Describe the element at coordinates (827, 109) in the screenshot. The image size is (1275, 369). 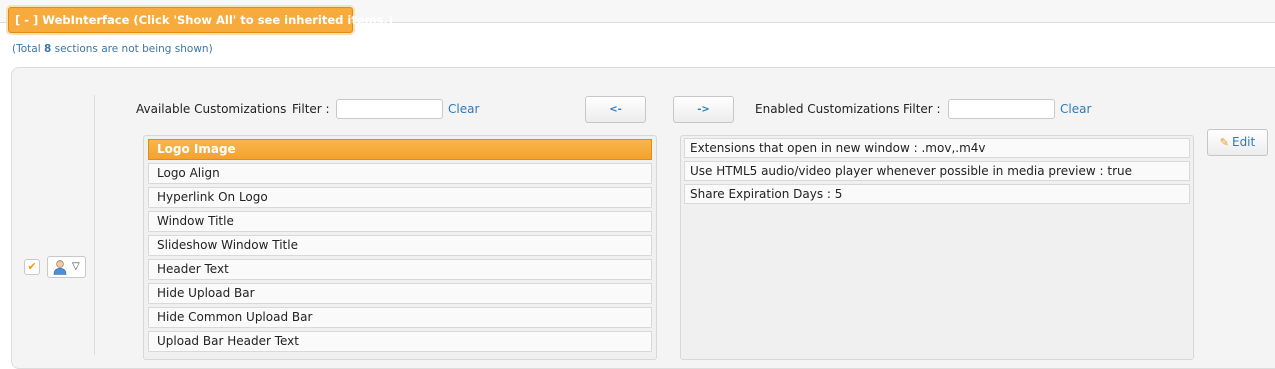
I see `enabled-customizations-title: Enabled Customizations` at that location.